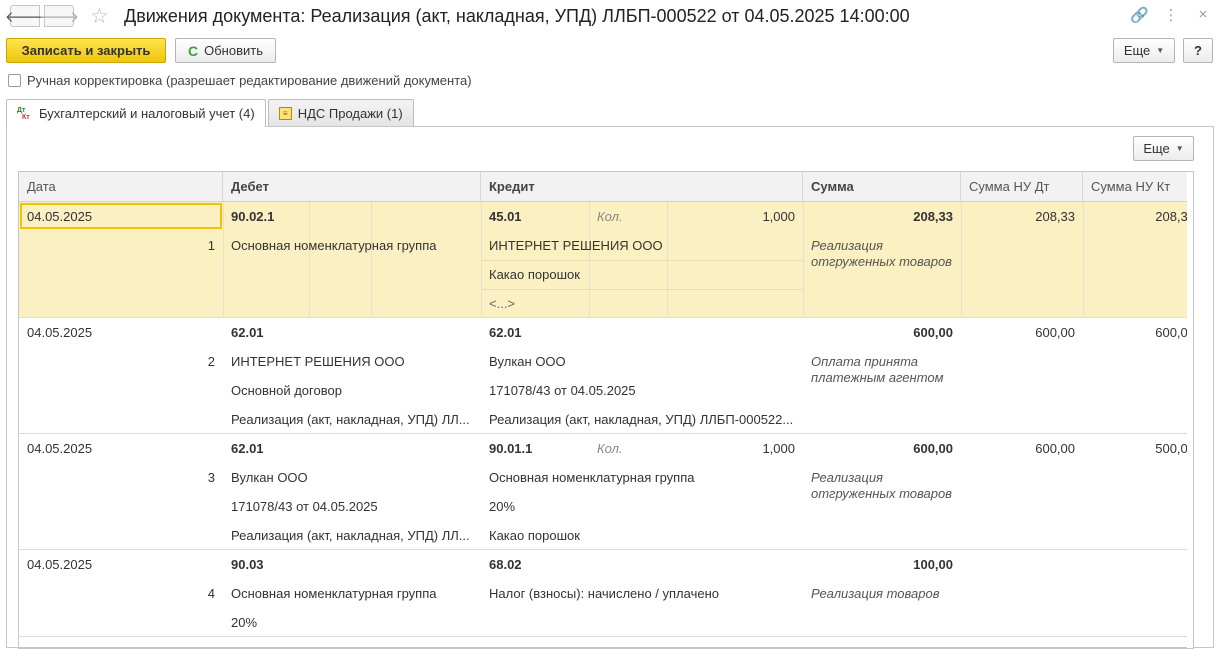 This screenshot has height=649, width=1224. What do you see at coordinates (193, 50) in the screenshot?
I see `refresh-icon: C` at bounding box center [193, 50].